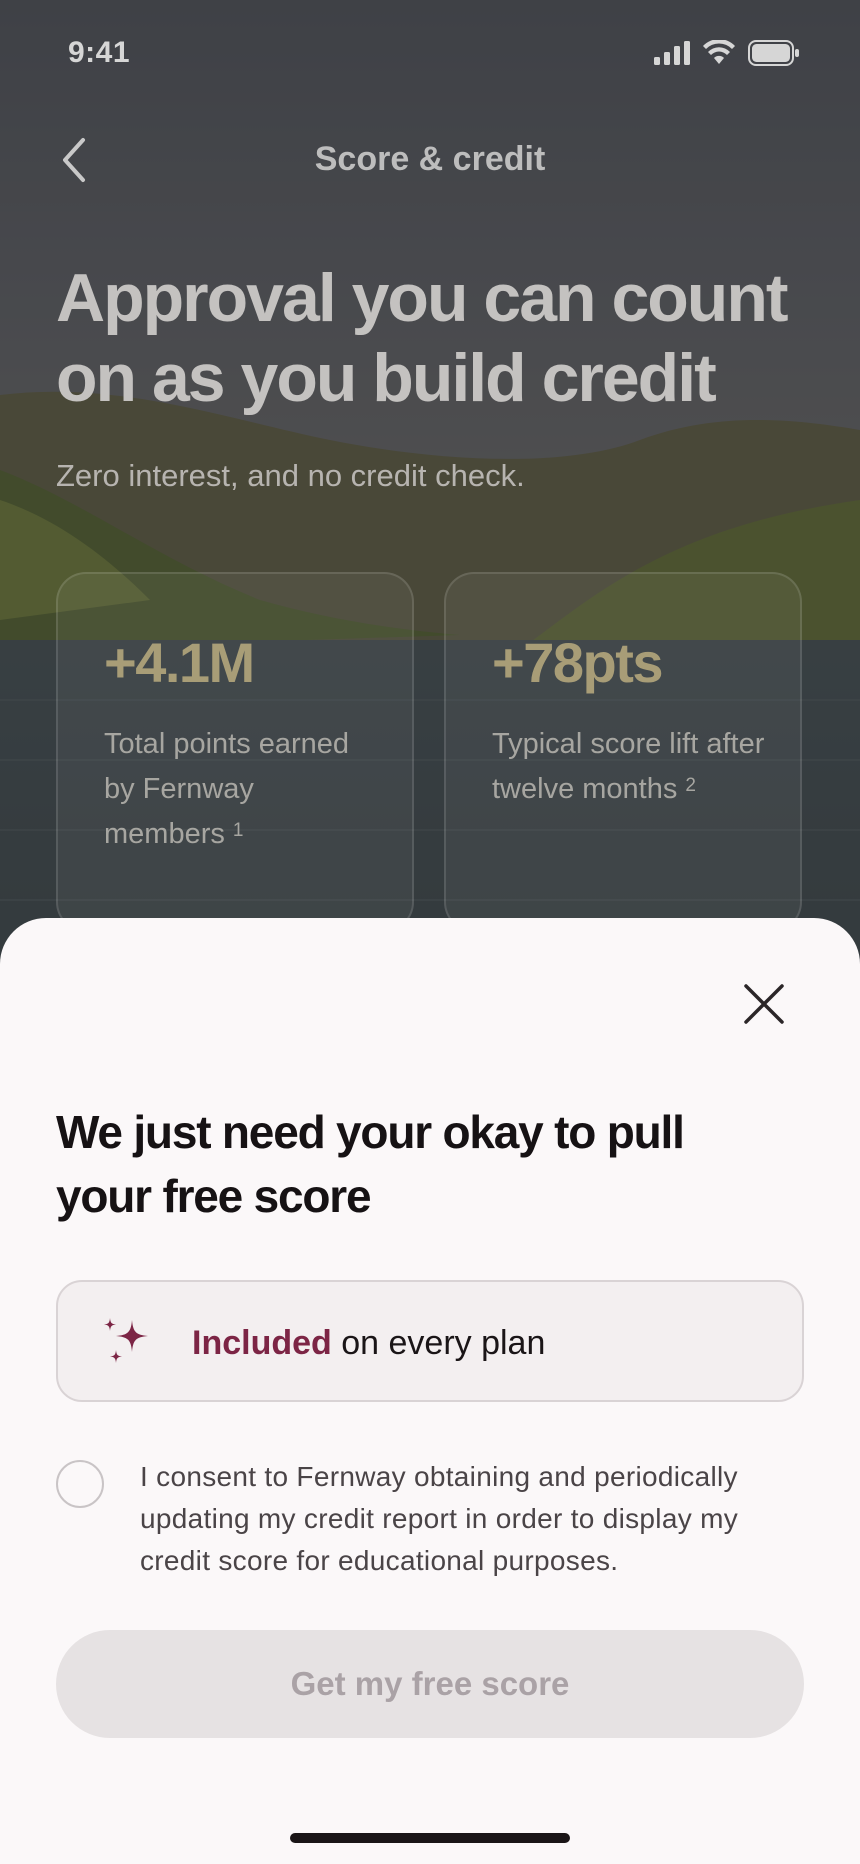  I want to click on close-button, so click(764, 1004).